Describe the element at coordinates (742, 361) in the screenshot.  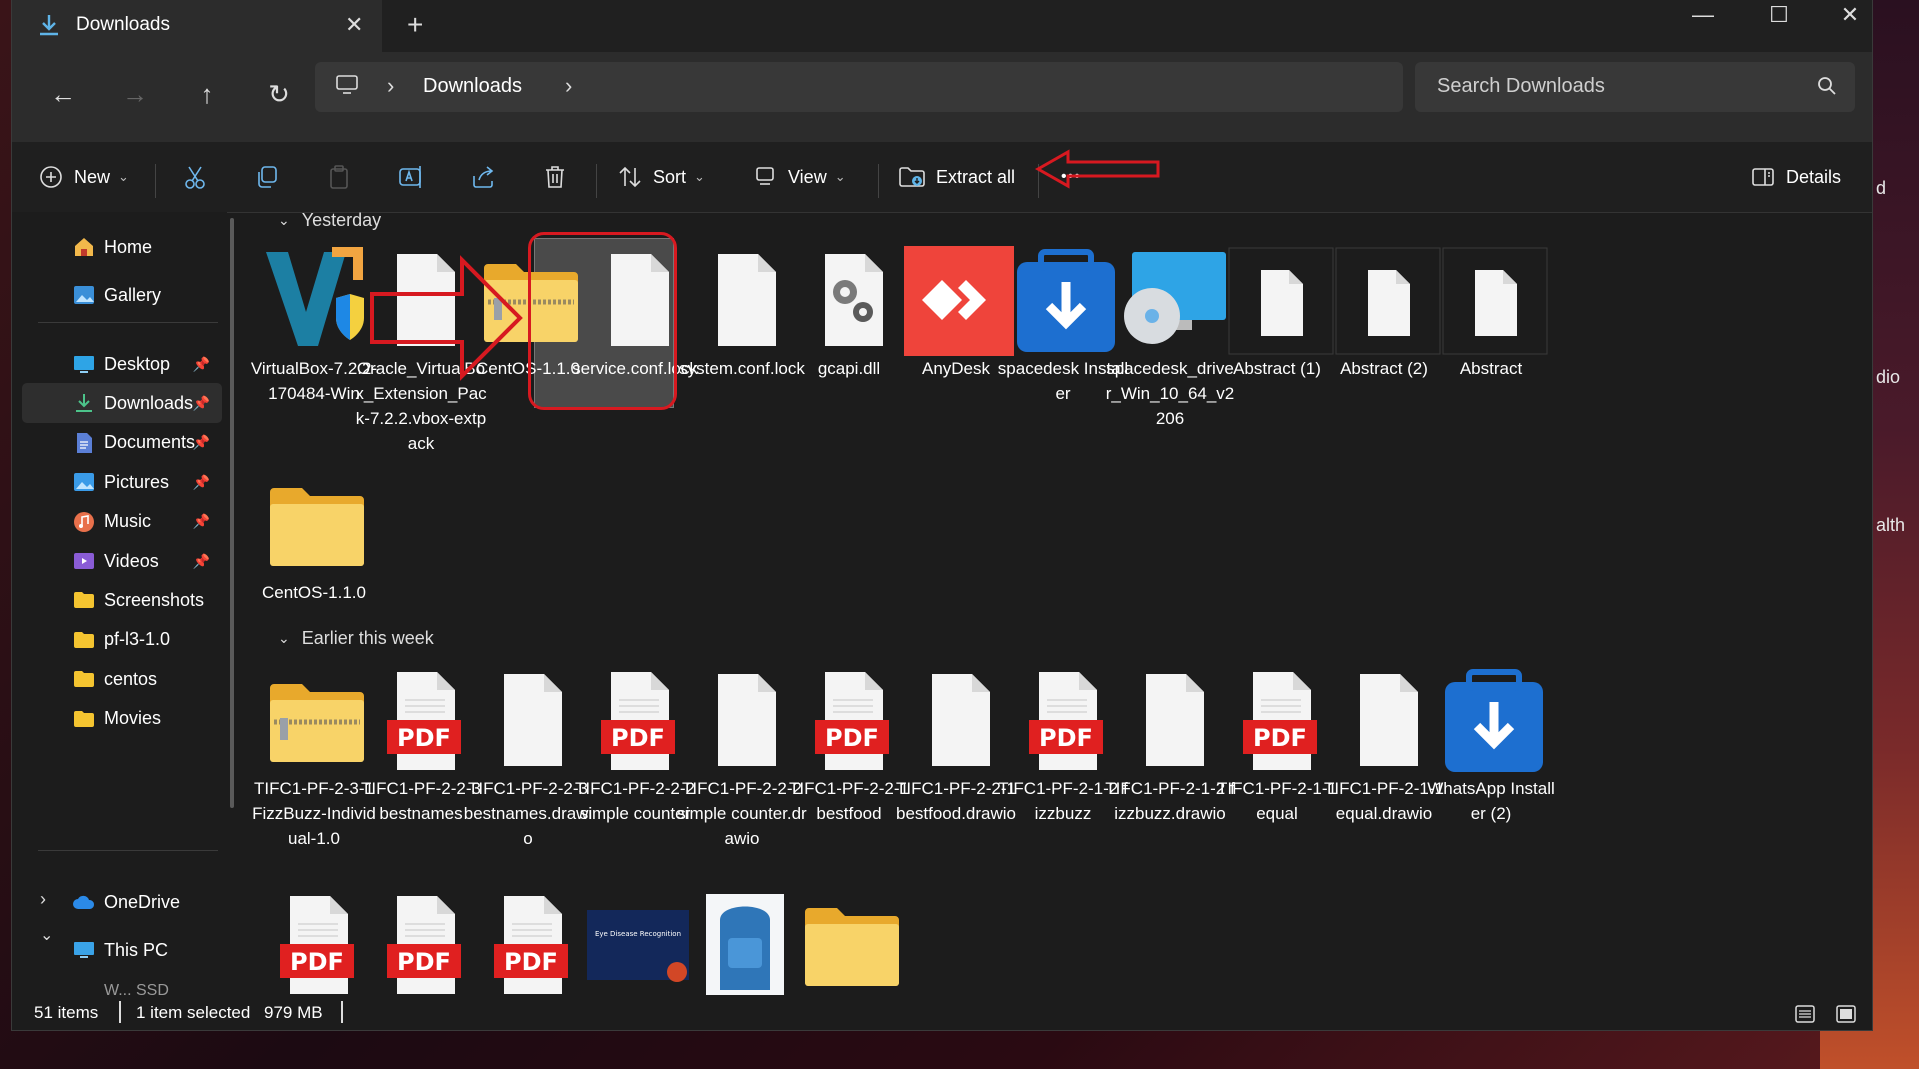
I see `file-item: system.conf.lock` at that location.